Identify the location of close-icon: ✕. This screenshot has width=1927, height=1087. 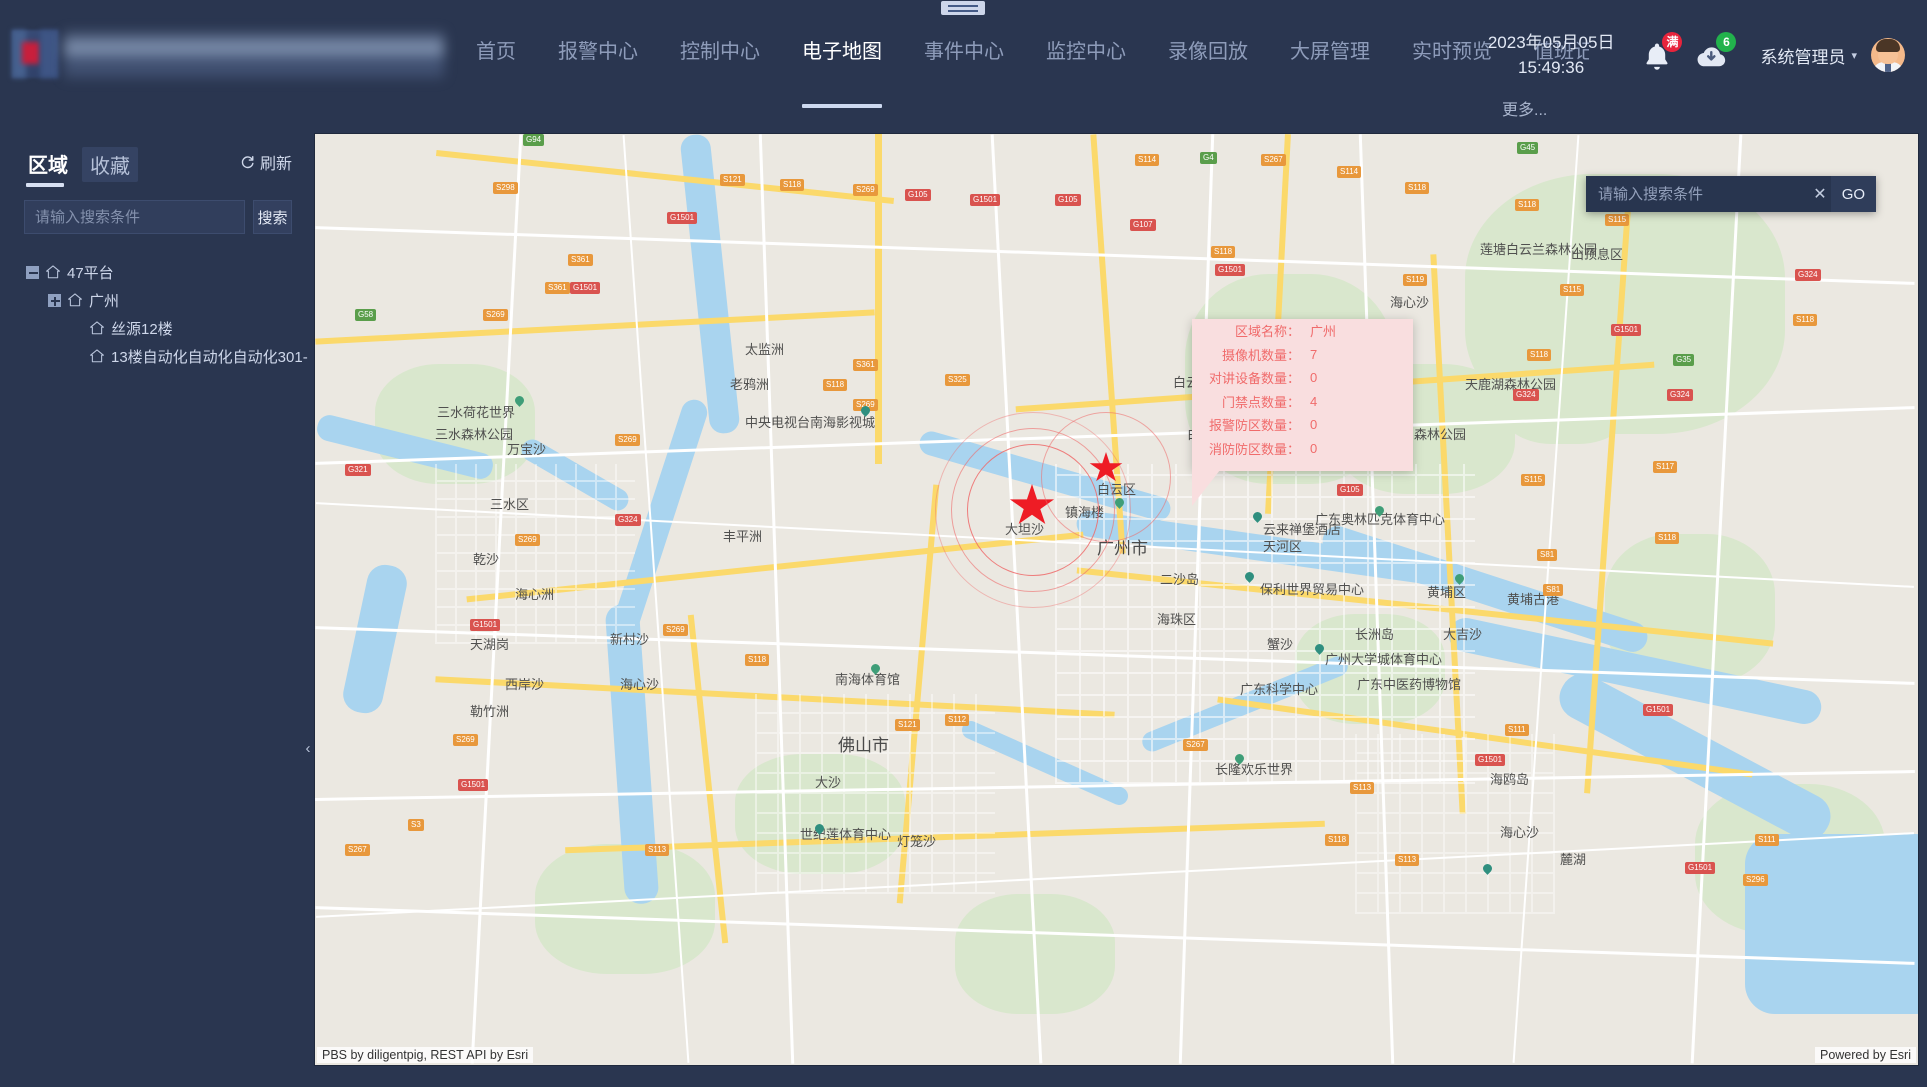
(1820, 194).